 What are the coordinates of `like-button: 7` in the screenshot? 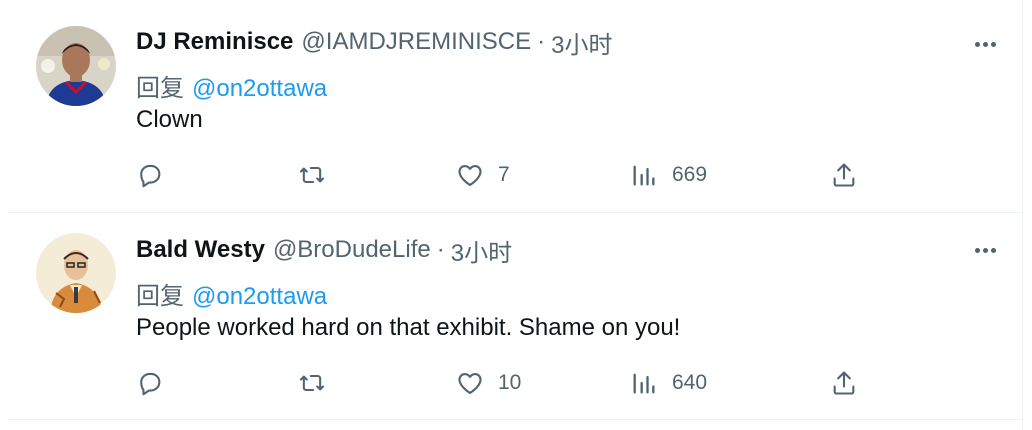 It's located at (483, 175).